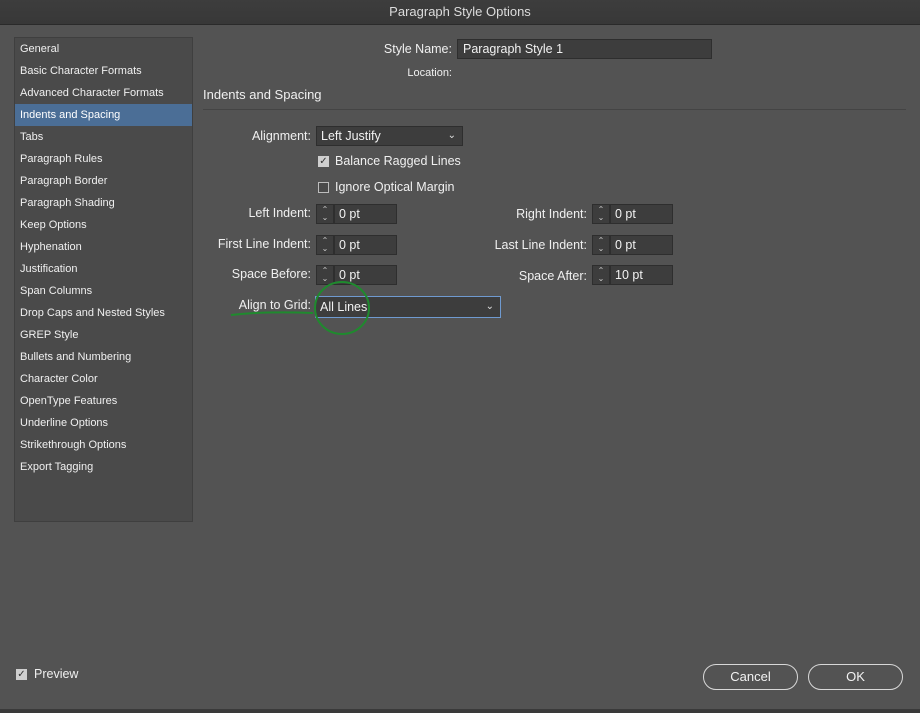 The width and height of the screenshot is (920, 713). What do you see at coordinates (429, 73) in the screenshot?
I see `location-label: Location:` at bounding box center [429, 73].